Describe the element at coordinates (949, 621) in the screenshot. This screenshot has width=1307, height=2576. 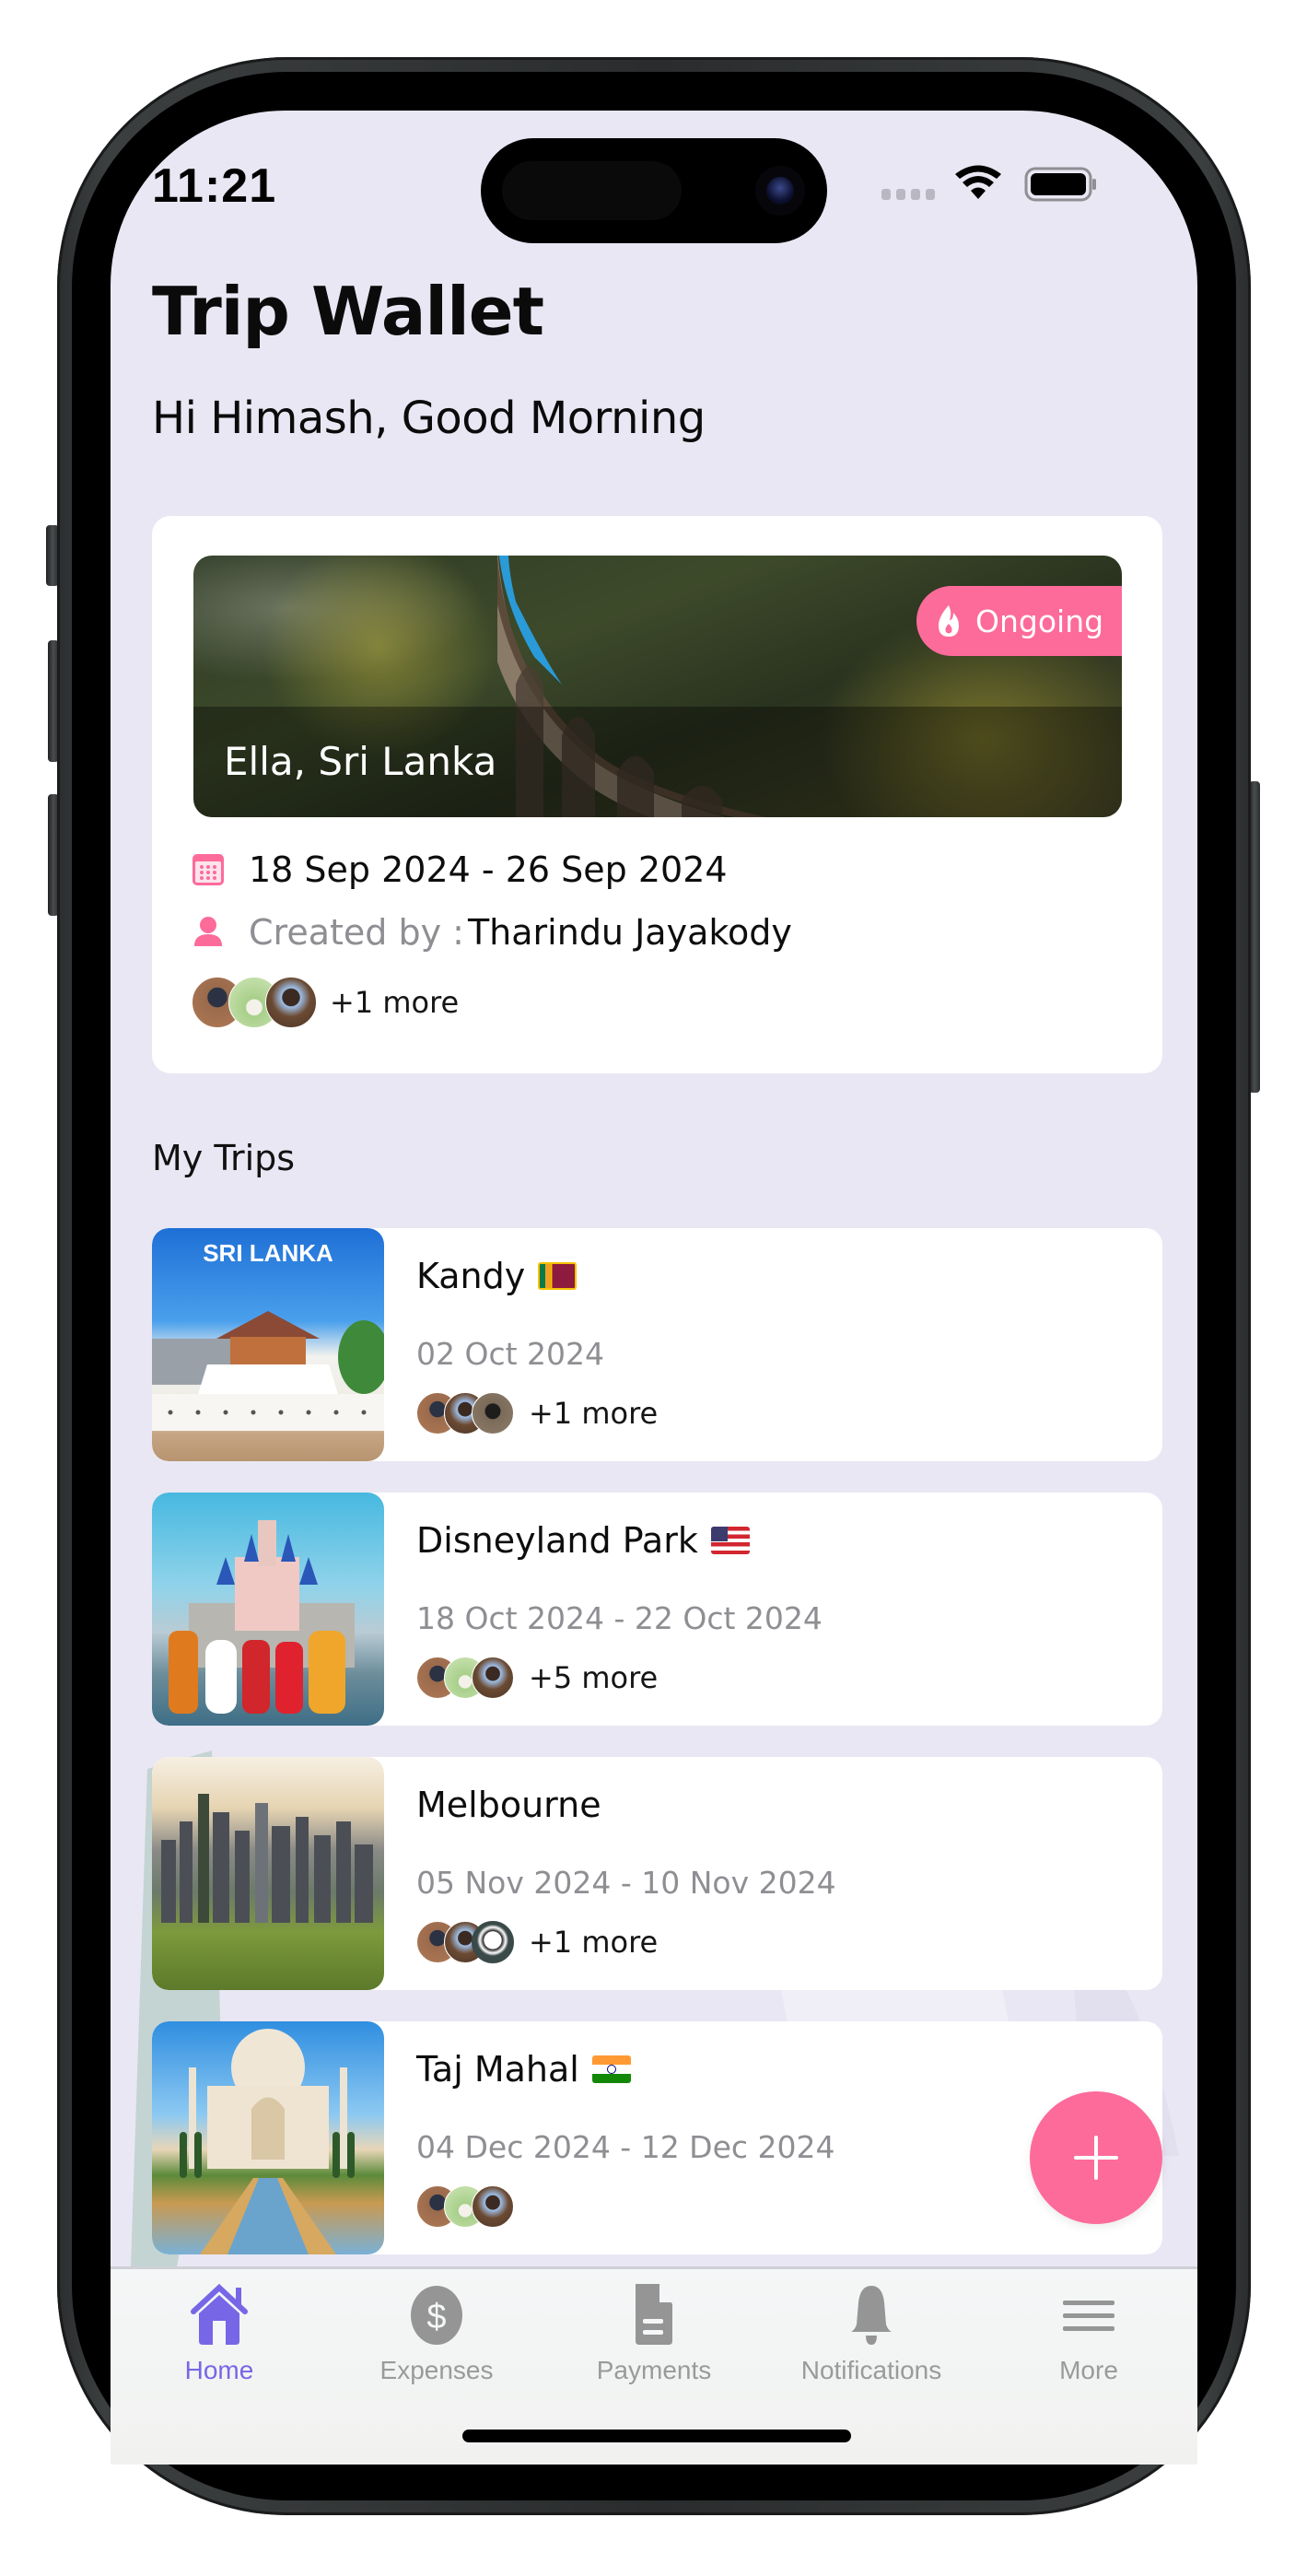
I see `fire-icon` at that location.